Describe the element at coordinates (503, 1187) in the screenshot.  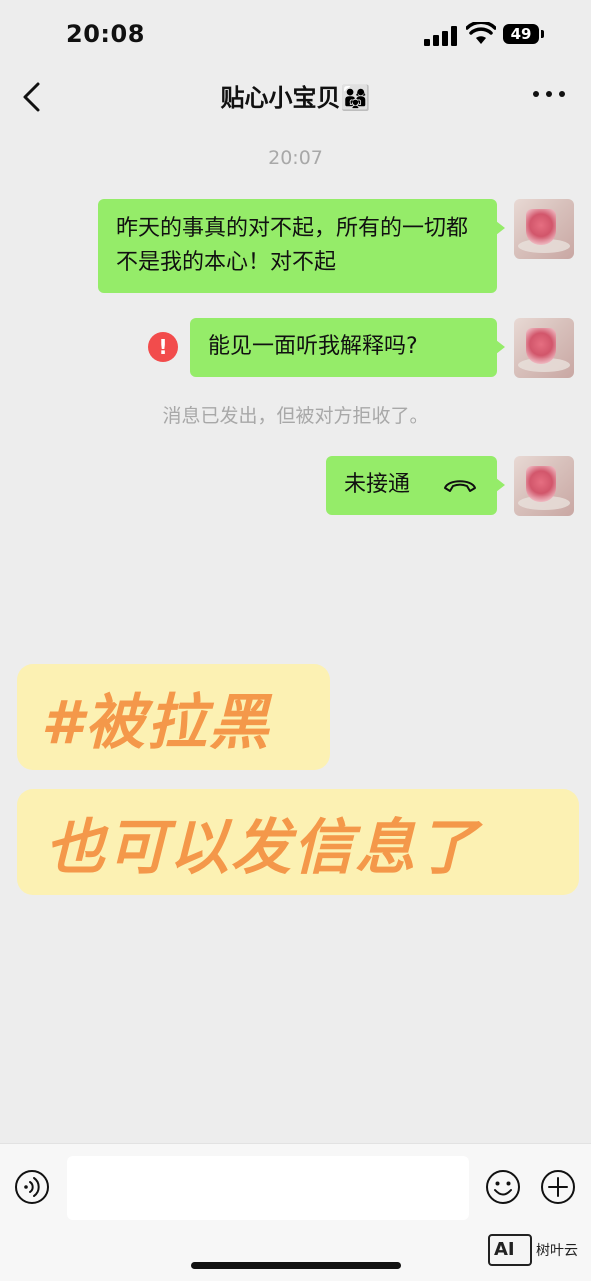
I see `emoji-icon` at that location.